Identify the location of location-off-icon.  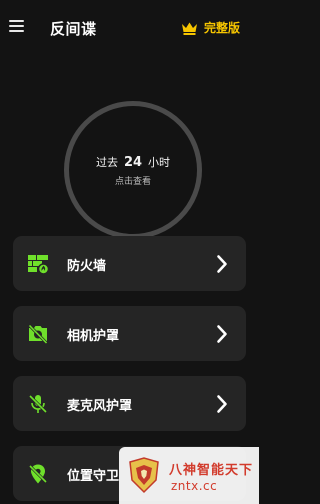
(38, 474).